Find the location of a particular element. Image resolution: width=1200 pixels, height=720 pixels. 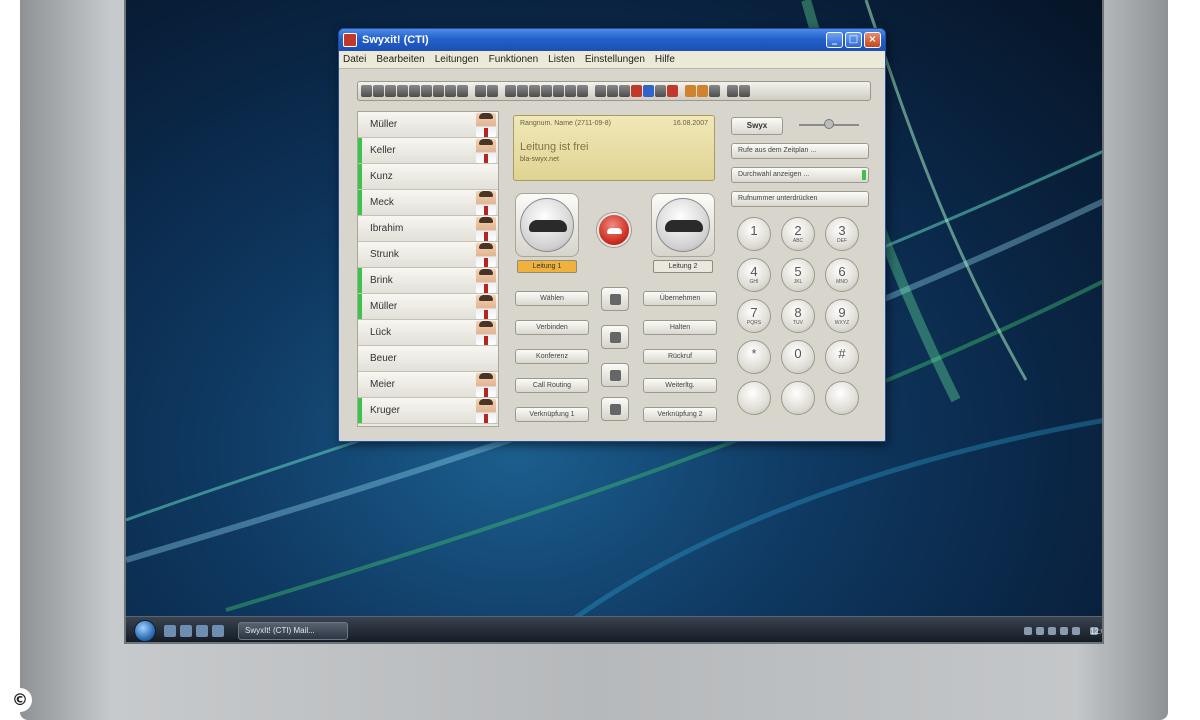

voicemail-icon is located at coordinates (615, 337).